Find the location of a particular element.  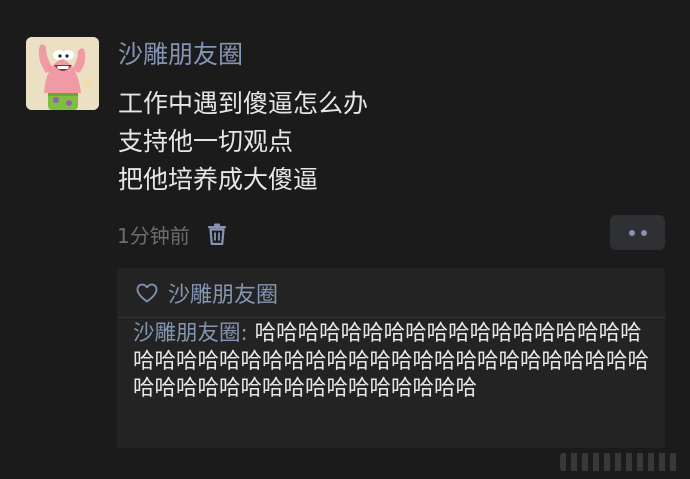

post-line: 工作中遇到傻逼怎么办 is located at coordinates (243, 103).